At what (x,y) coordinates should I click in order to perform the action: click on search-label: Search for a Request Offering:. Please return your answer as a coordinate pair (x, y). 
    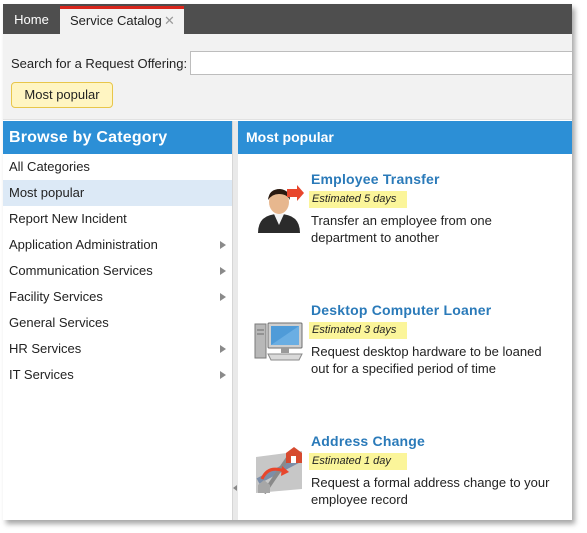
    Looking at the image, I should click on (99, 63).